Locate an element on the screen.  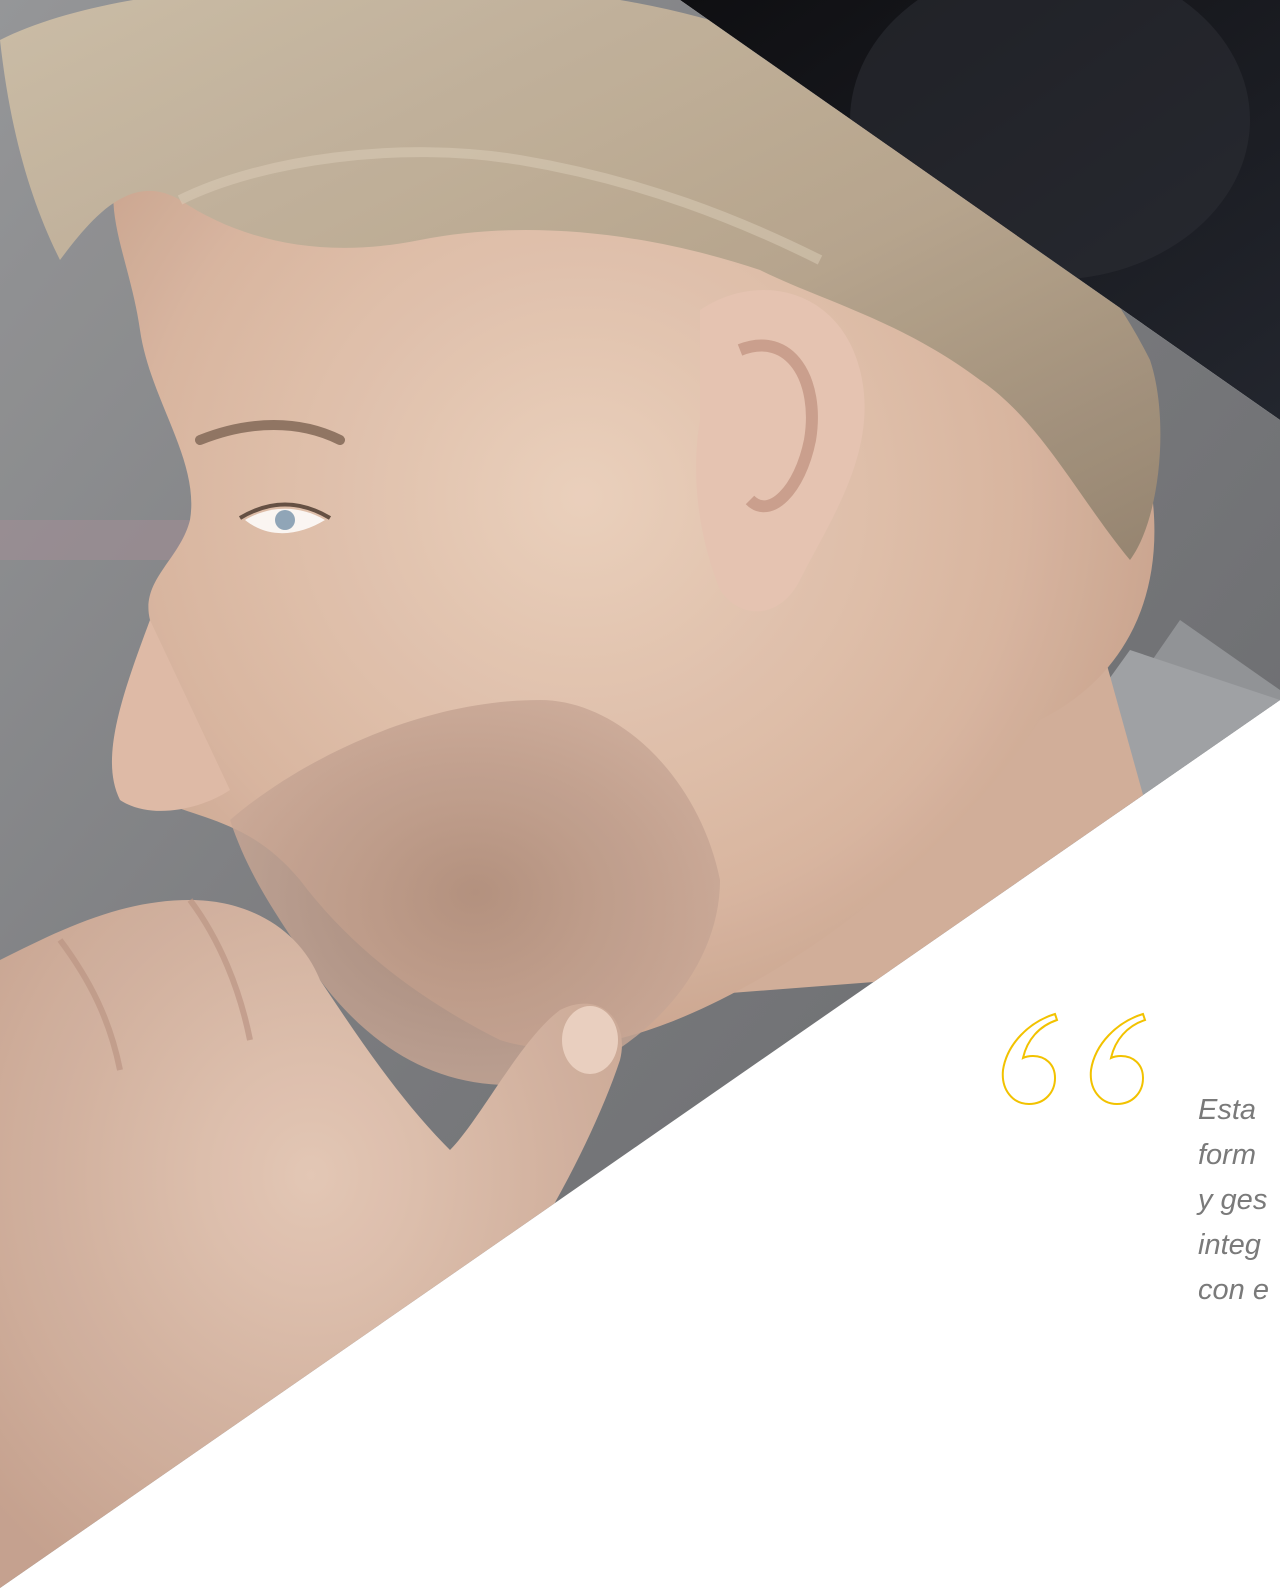
quote-line: Esta is located at coordinates (1227, 1110).